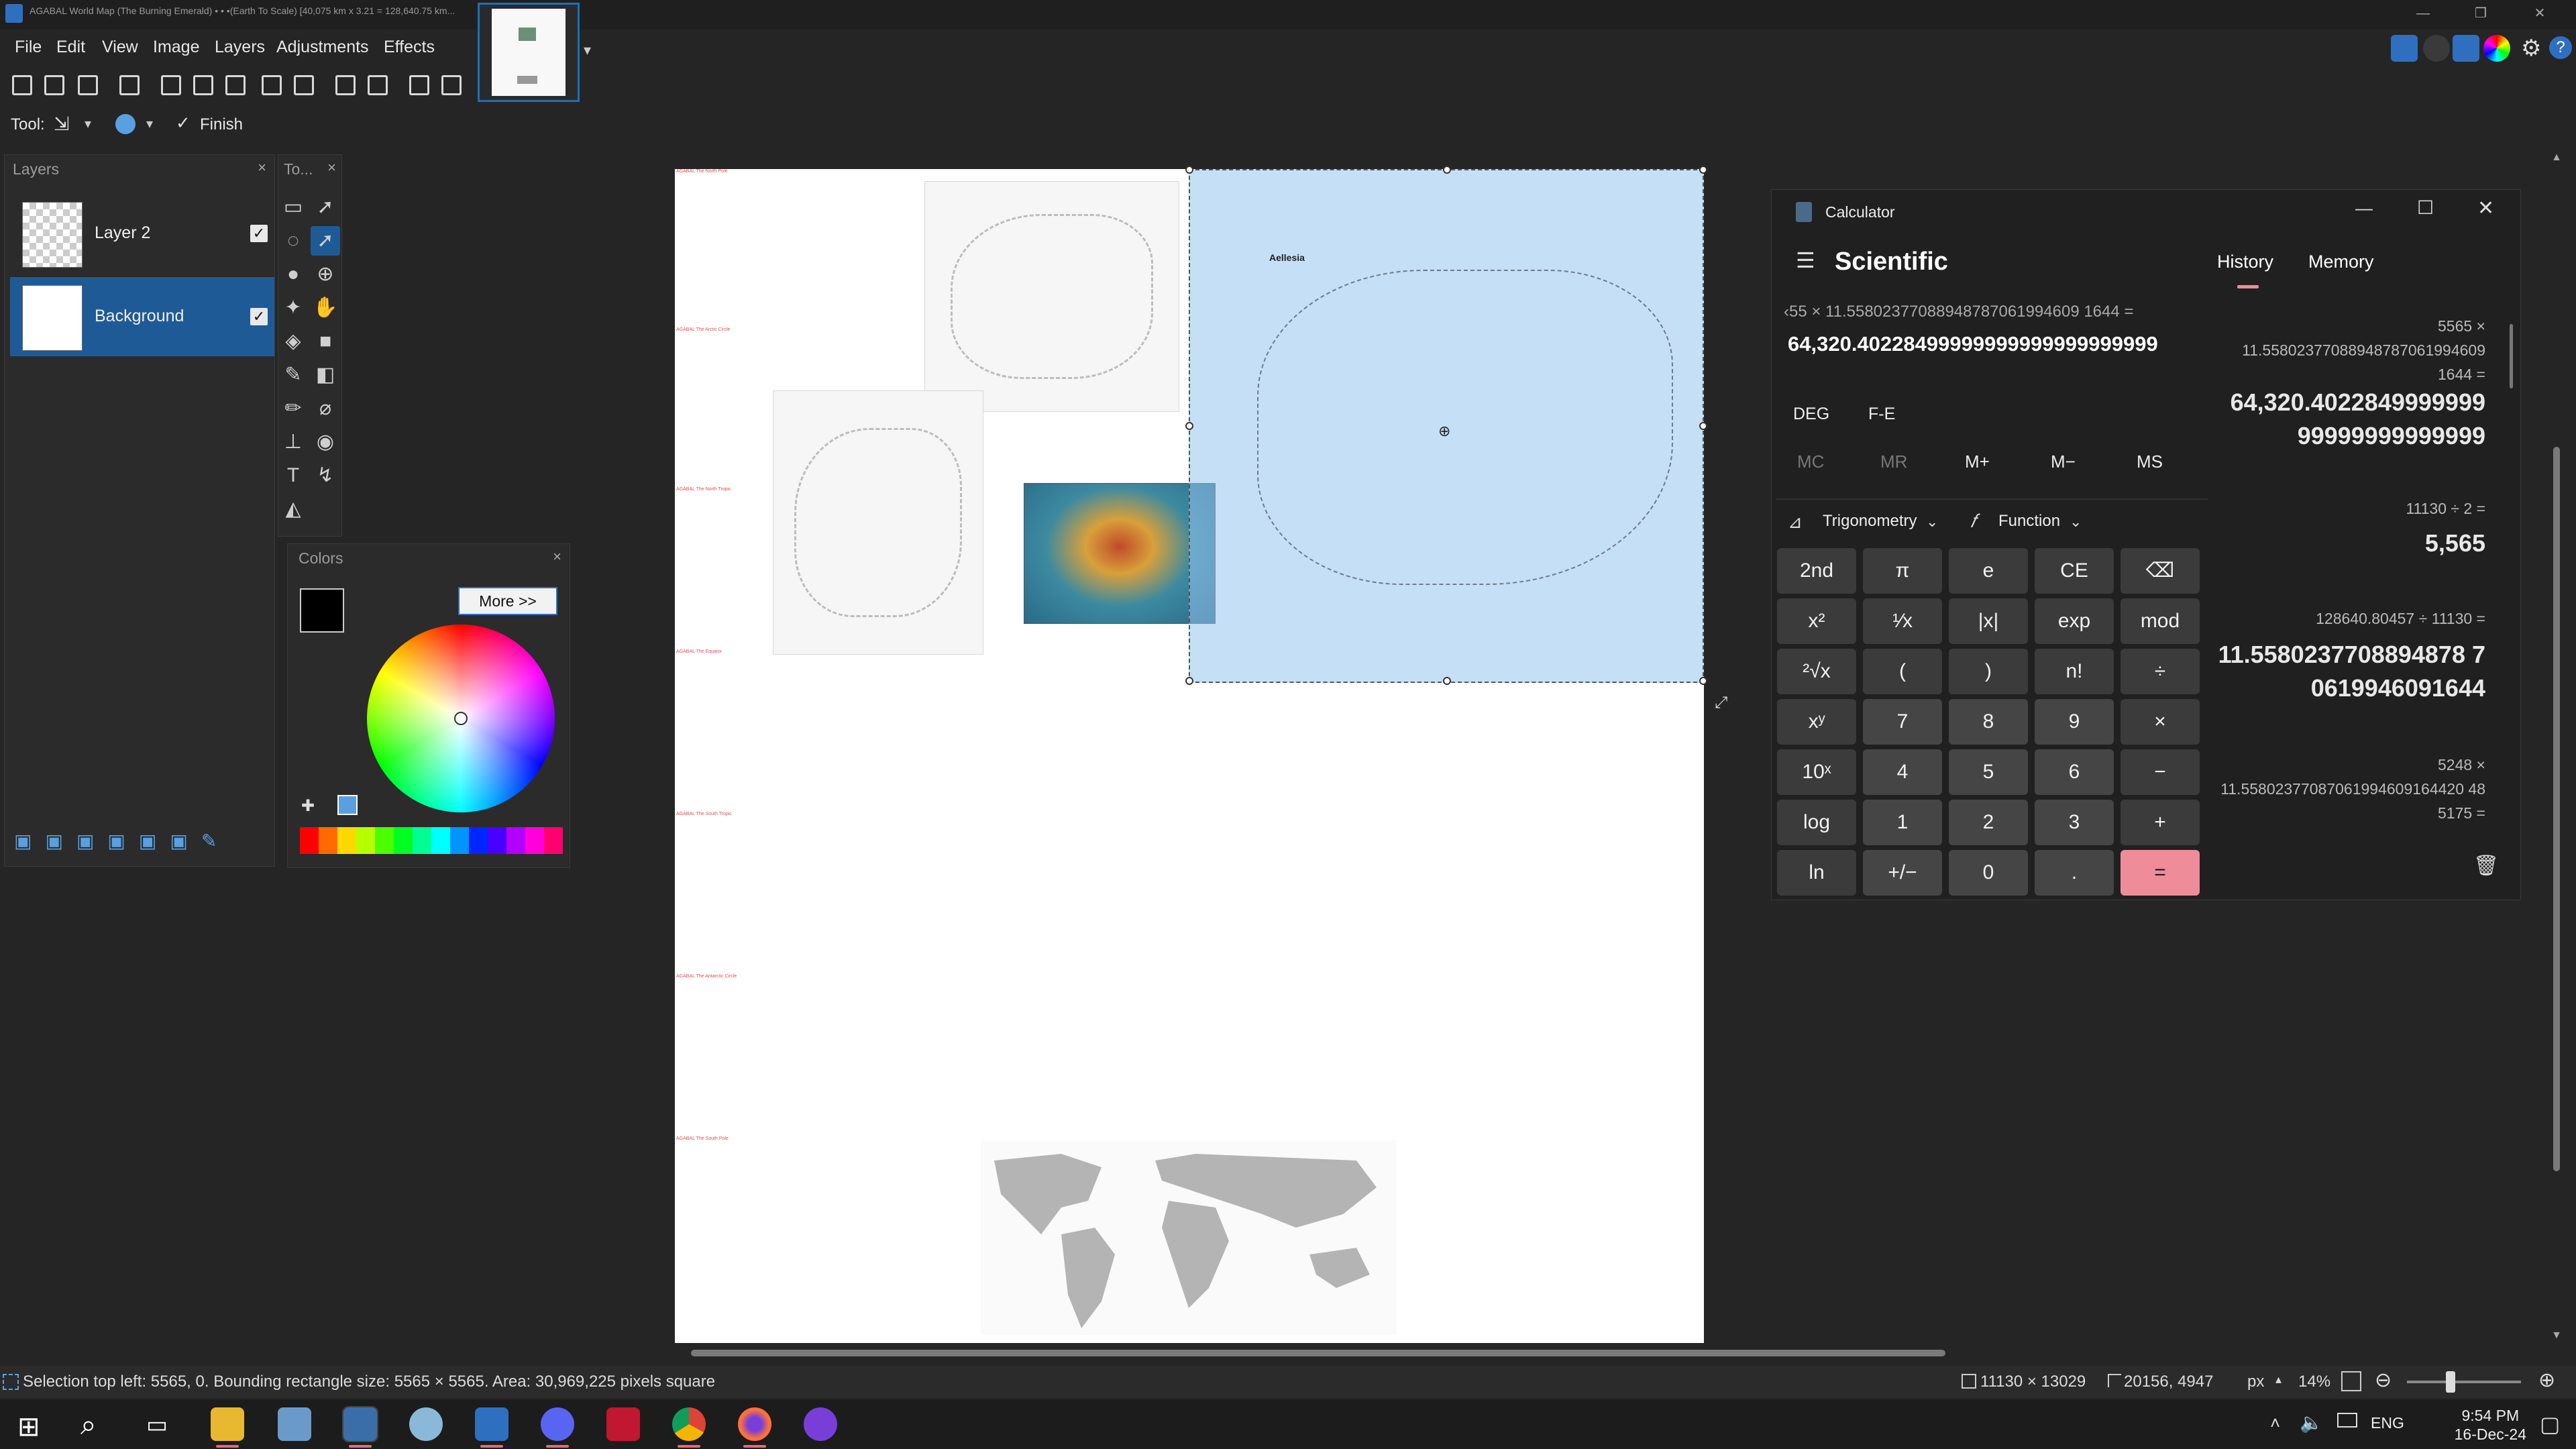  What do you see at coordinates (116, 841) in the screenshot?
I see `merge-layer-icon: ▣` at bounding box center [116, 841].